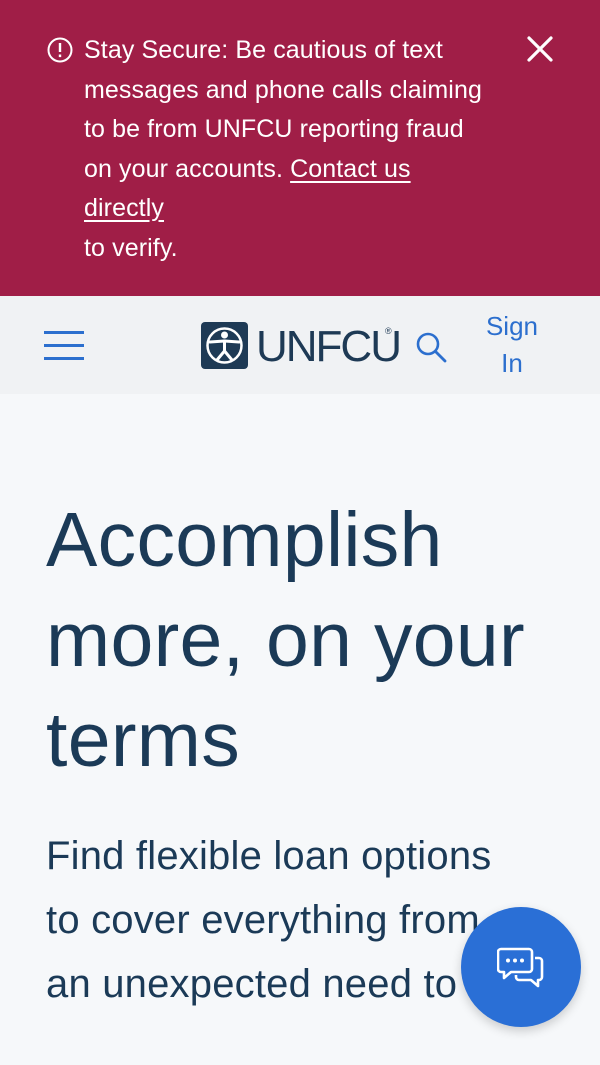 Image resolution: width=600 pixels, height=1065 pixels. I want to click on logo-wordmark: UNFCU, so click(329, 346).